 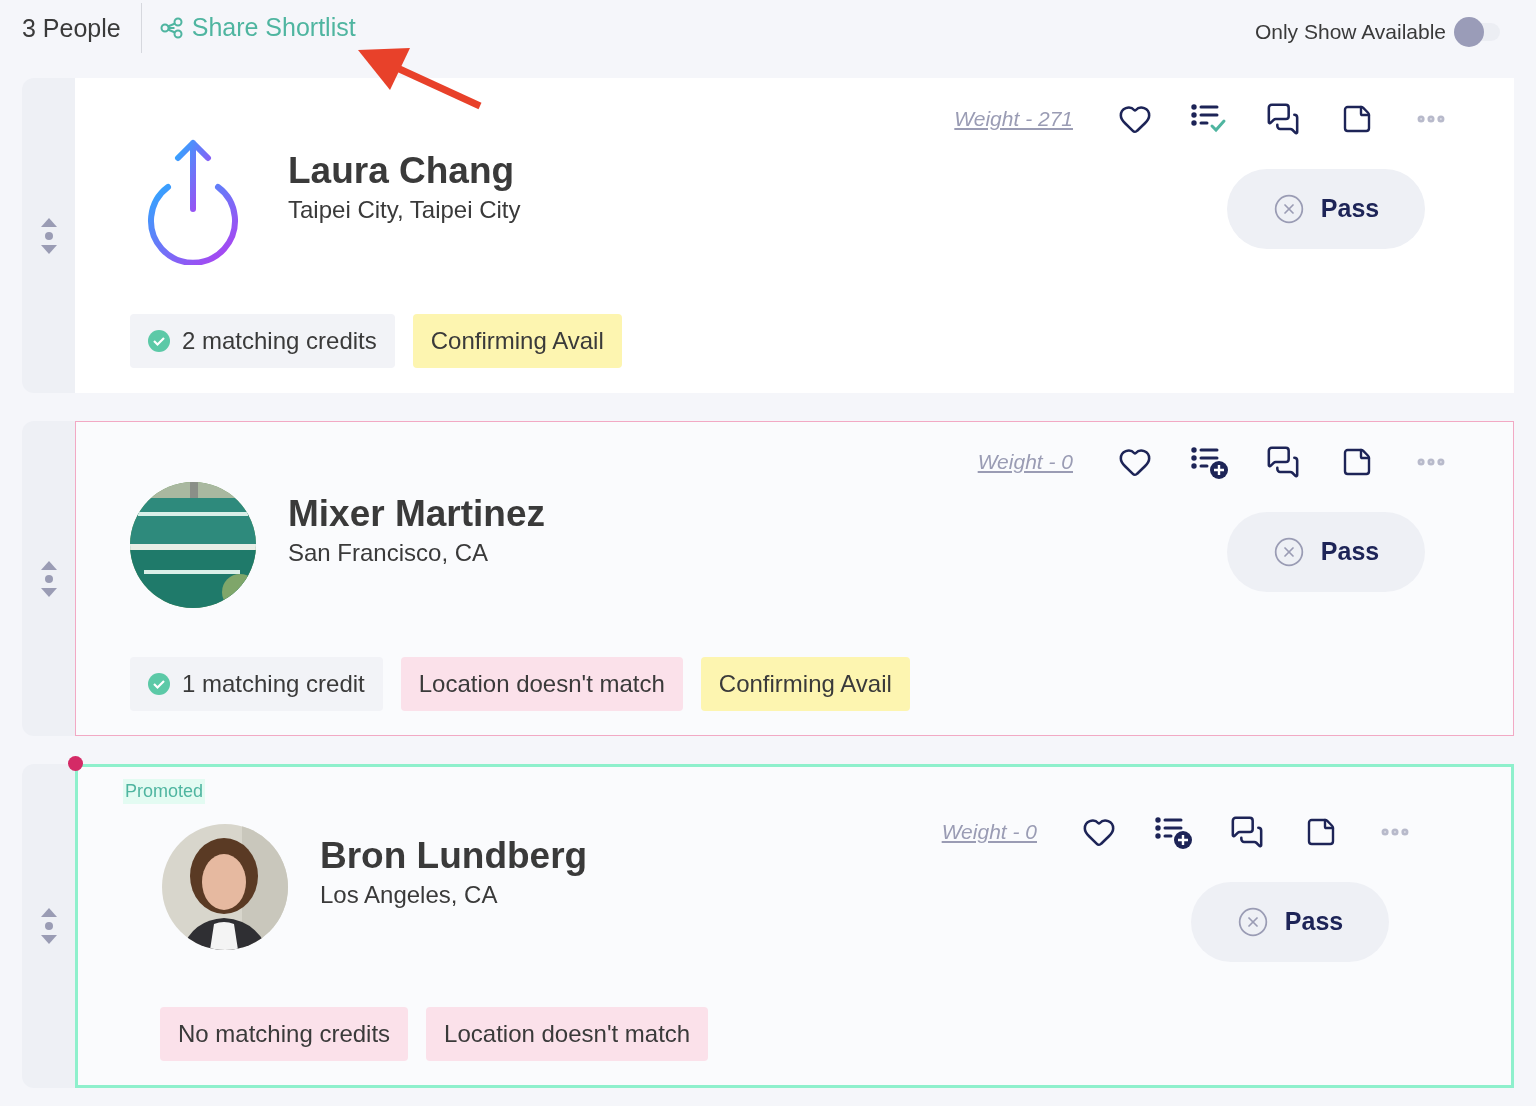 I want to click on tag-text: No matching credits, so click(x=284, y=1034).